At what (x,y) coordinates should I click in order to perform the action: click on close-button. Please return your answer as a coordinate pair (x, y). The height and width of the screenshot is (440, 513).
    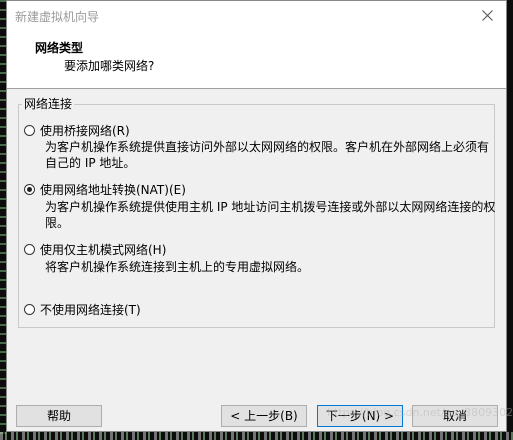
    Looking at the image, I should click on (488, 16).